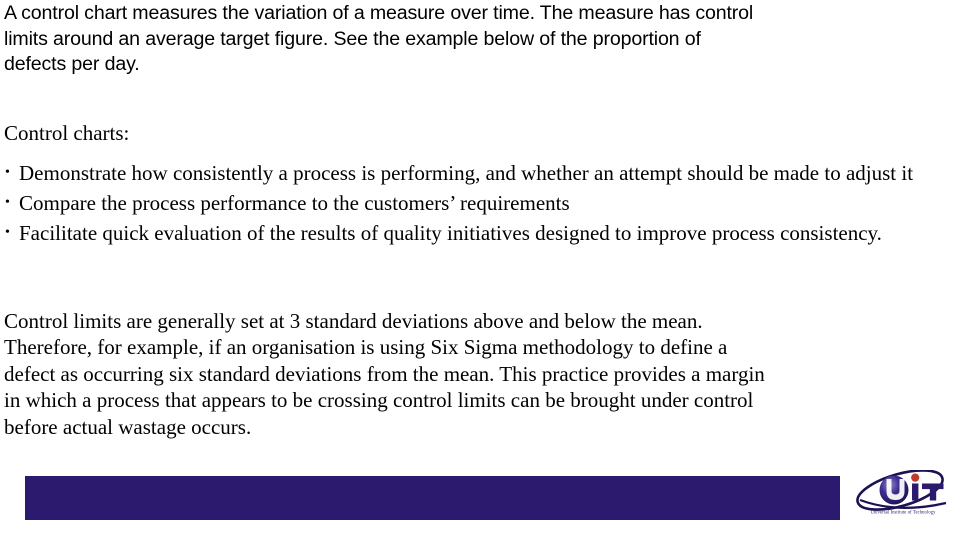 This screenshot has width=960, height=540. I want to click on closing-line-5: before actual wastage occurs., so click(128, 426).